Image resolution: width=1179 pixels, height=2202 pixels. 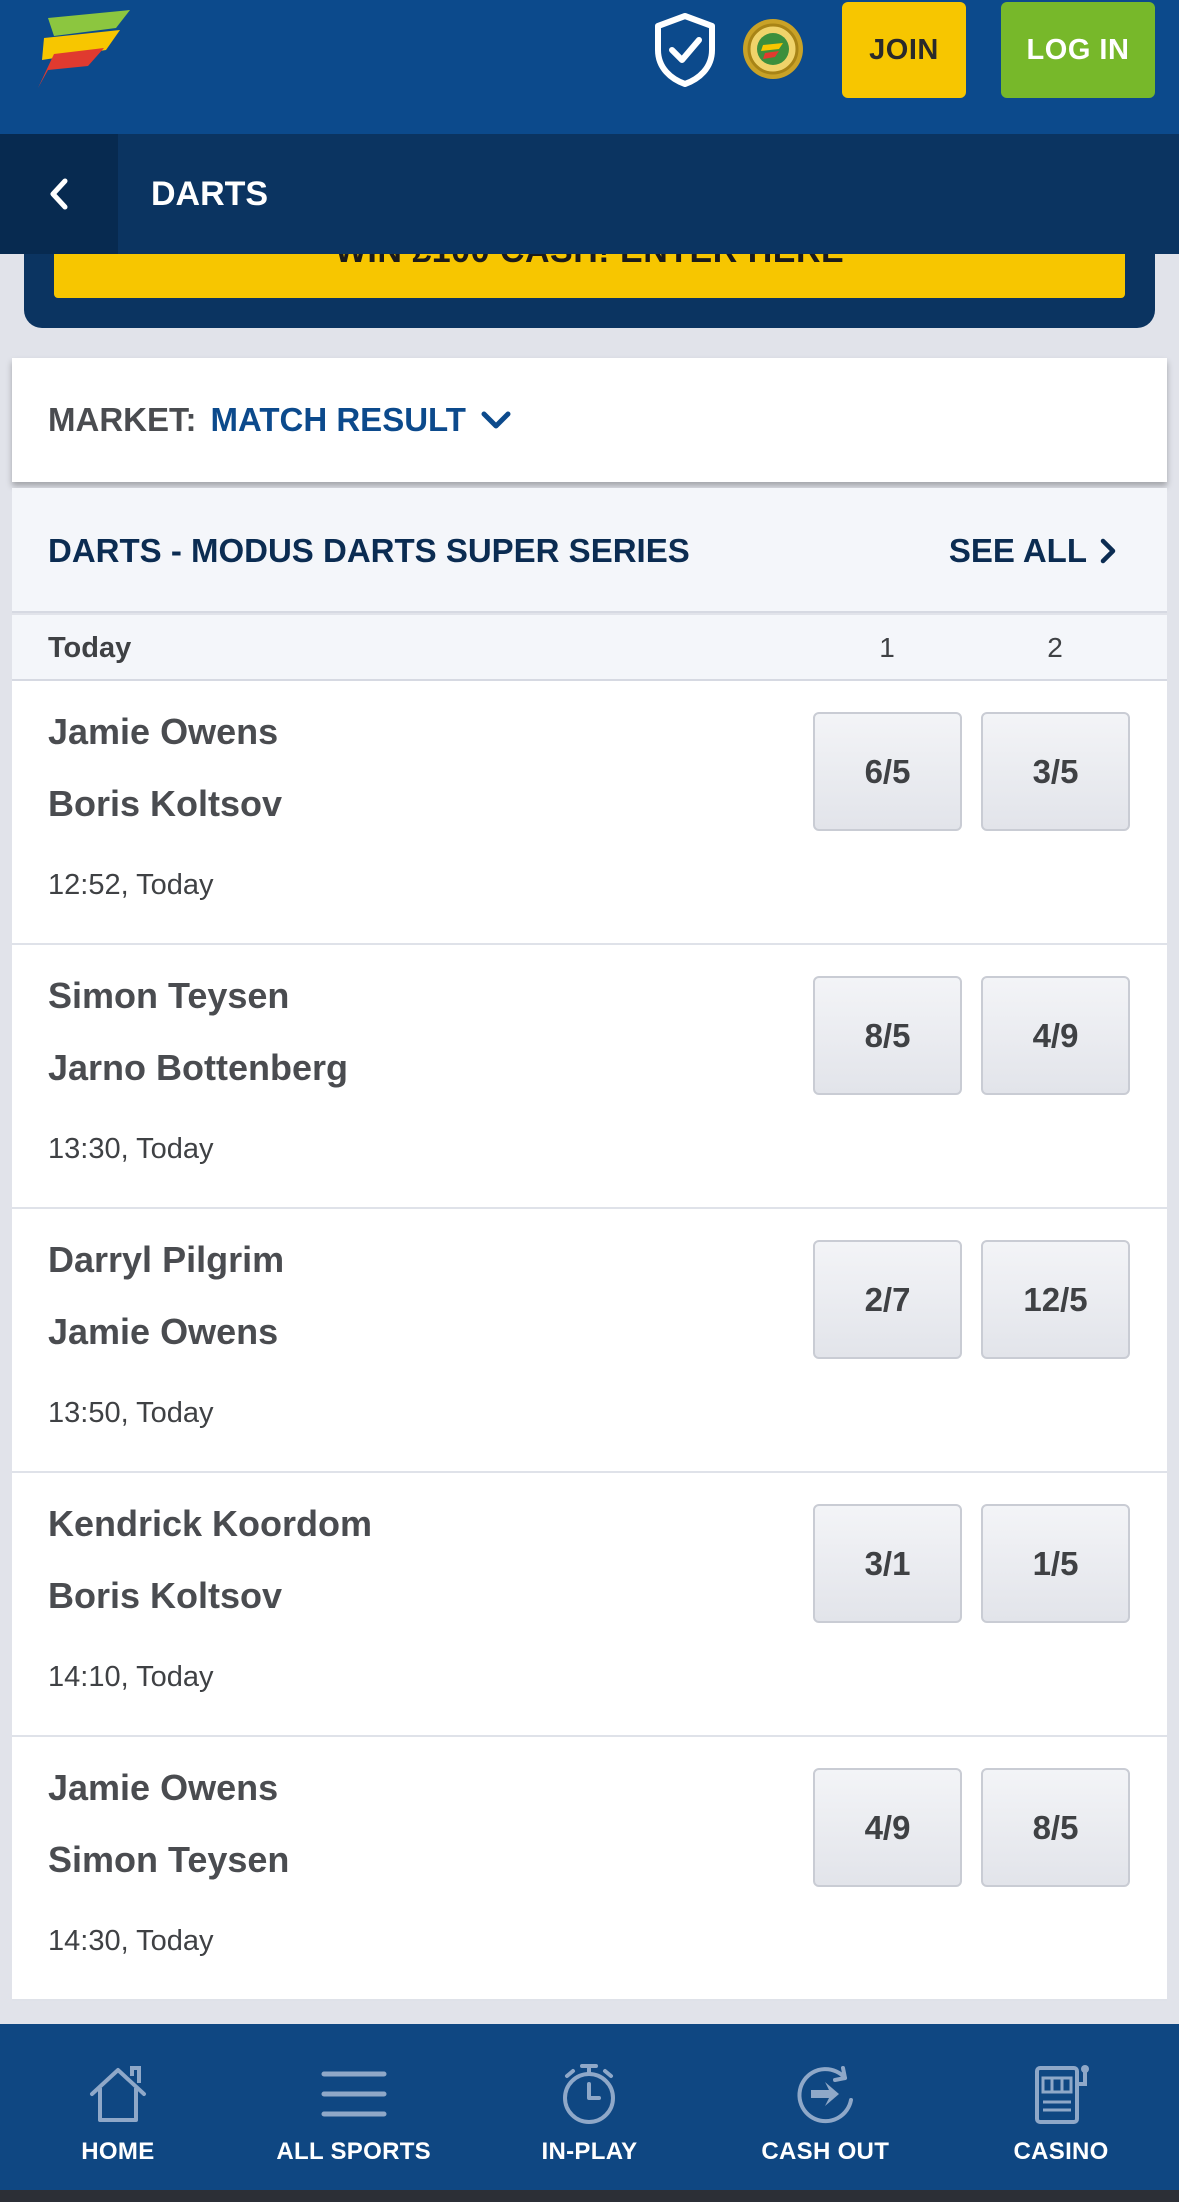 I want to click on event-time: 14:30, Today, so click(x=131, y=1941).